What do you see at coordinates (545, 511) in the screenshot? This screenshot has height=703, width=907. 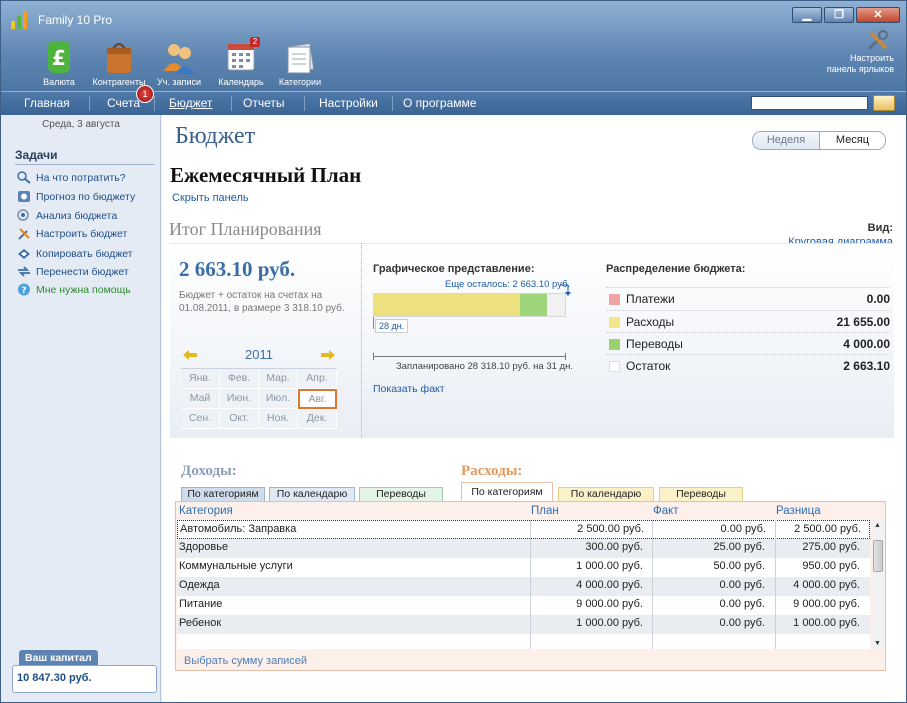 I see `column-header-plan: План` at bounding box center [545, 511].